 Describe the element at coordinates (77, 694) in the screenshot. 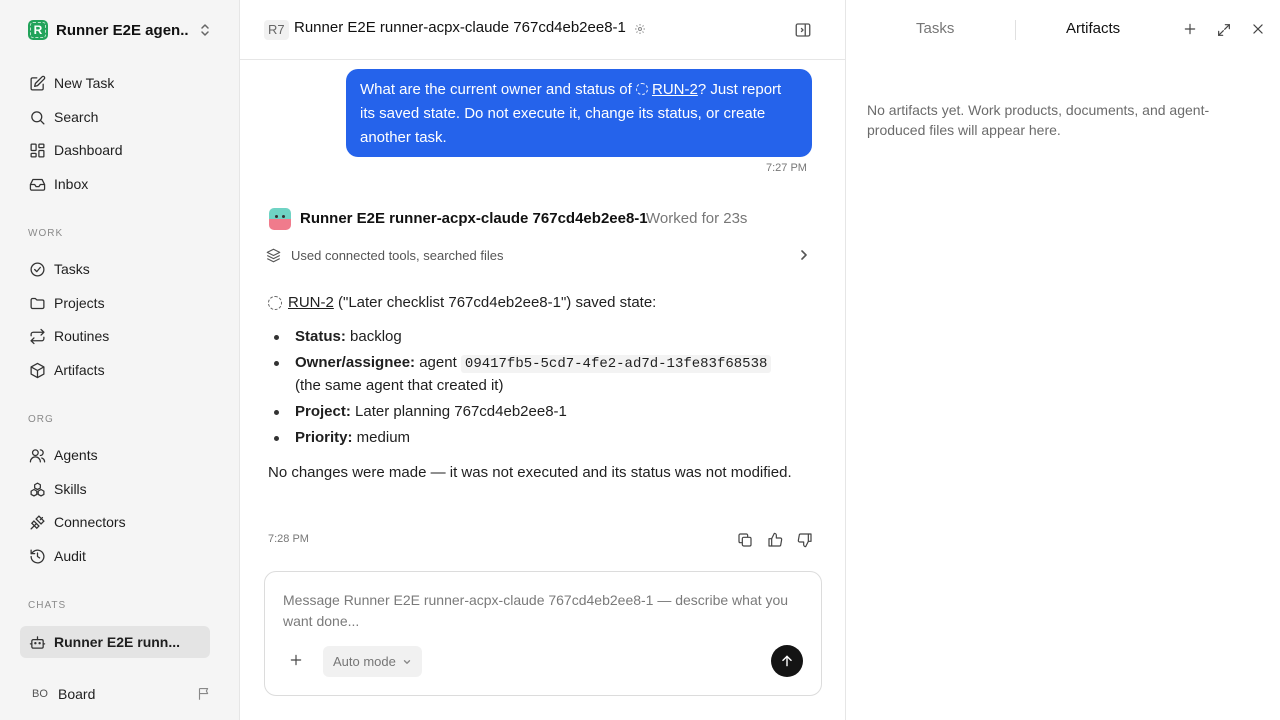

I see `board-name: Board` at that location.